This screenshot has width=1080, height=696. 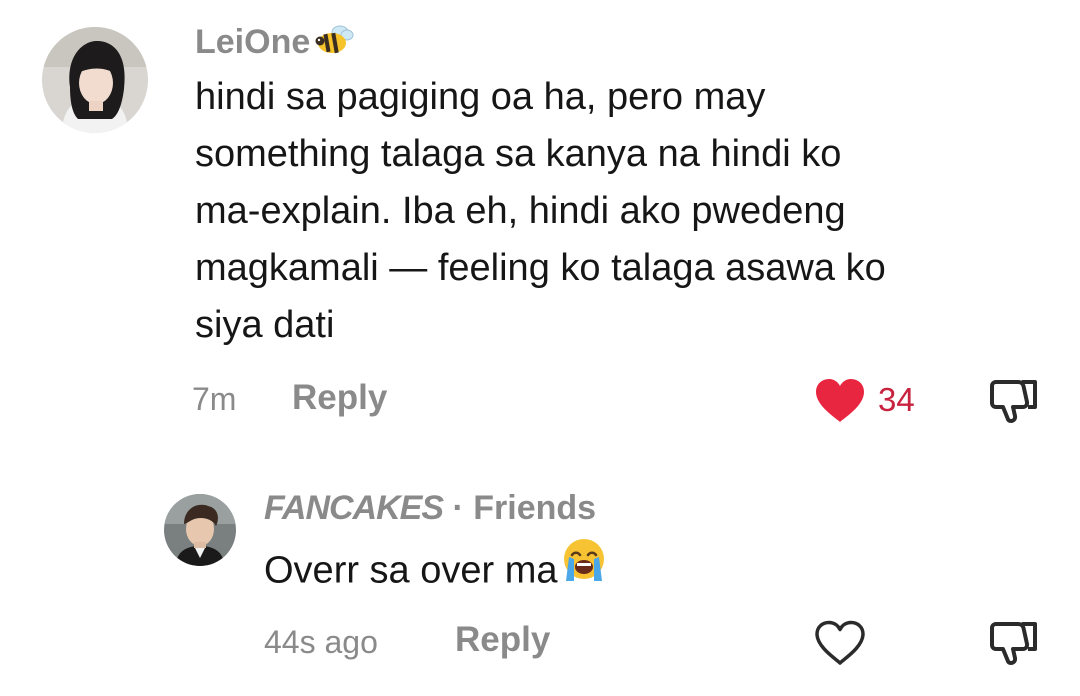 What do you see at coordinates (321, 642) in the screenshot?
I see `comment-timestamp: 44s ago` at bounding box center [321, 642].